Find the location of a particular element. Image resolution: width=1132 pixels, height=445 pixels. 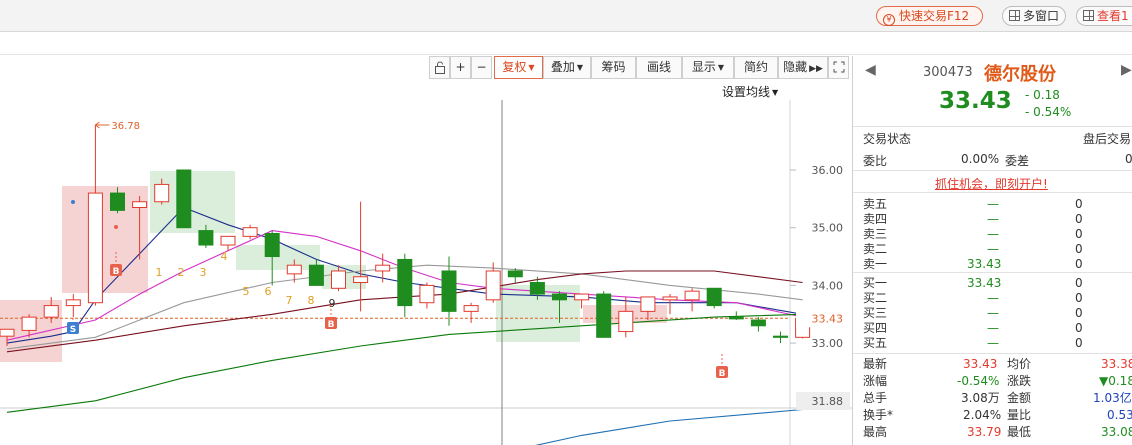

open-account-link: 抓住机会，即刻开户! is located at coordinates (991, 183).